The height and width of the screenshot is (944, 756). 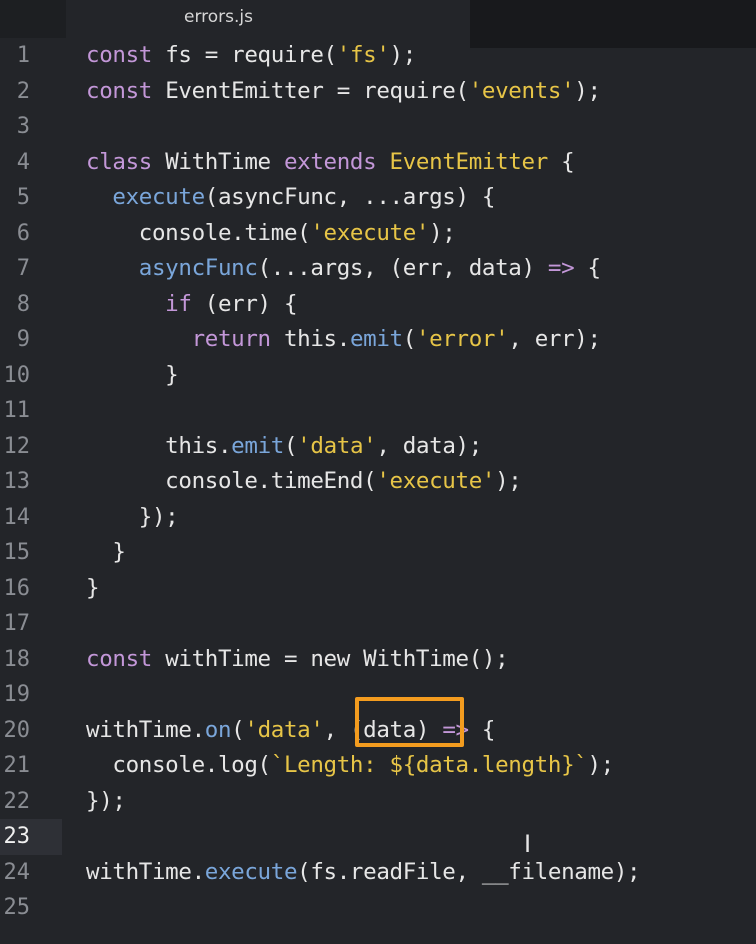 I want to click on line-number: 7, so click(x=23, y=268).